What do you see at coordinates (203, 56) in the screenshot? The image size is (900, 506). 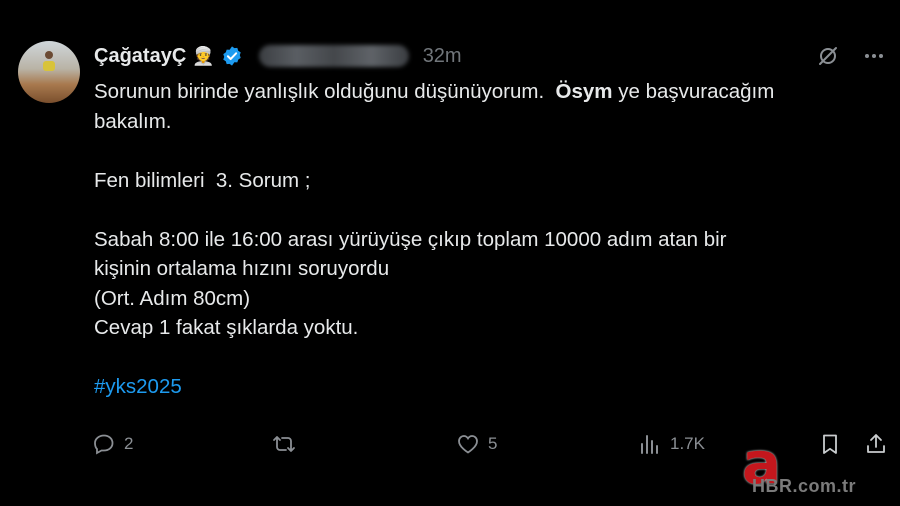 I see `author-emoji: 👳` at bounding box center [203, 56].